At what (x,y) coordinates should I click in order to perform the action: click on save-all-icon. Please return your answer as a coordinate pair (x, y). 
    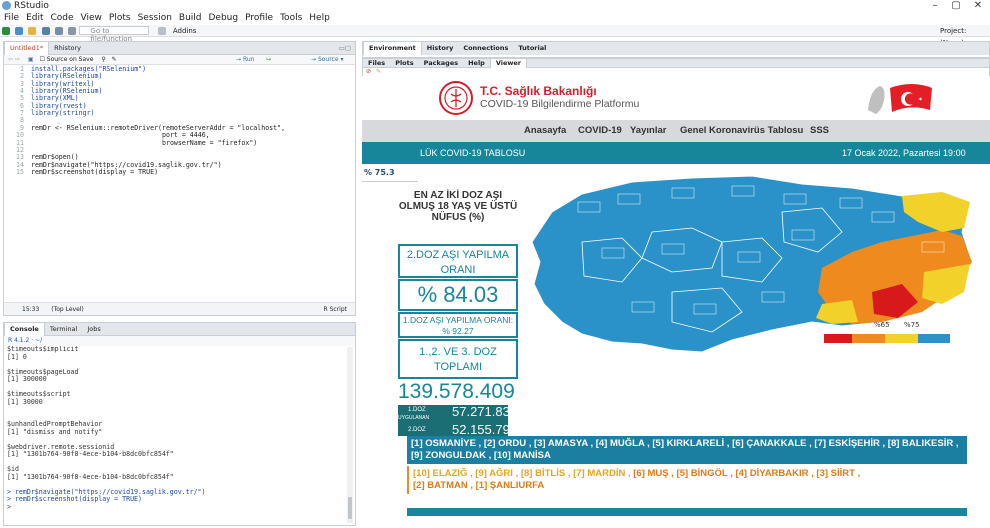
    Looking at the image, I should click on (58, 31).